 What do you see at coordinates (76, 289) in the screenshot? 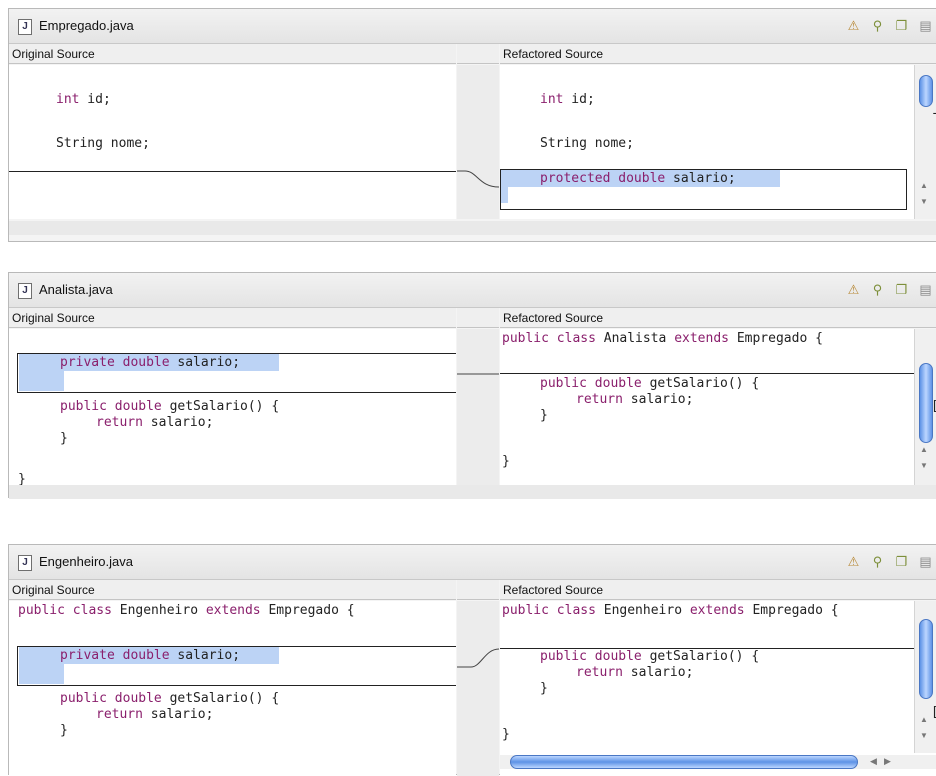
I see `file-name: Analista.java` at bounding box center [76, 289].